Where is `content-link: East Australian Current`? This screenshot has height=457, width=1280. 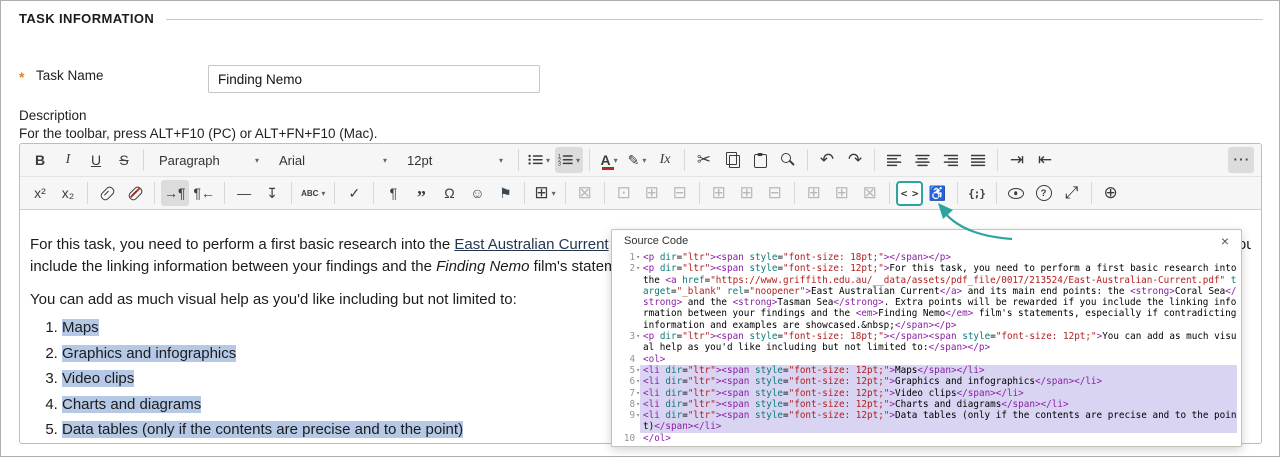 content-link: East Australian Current is located at coordinates (531, 244).